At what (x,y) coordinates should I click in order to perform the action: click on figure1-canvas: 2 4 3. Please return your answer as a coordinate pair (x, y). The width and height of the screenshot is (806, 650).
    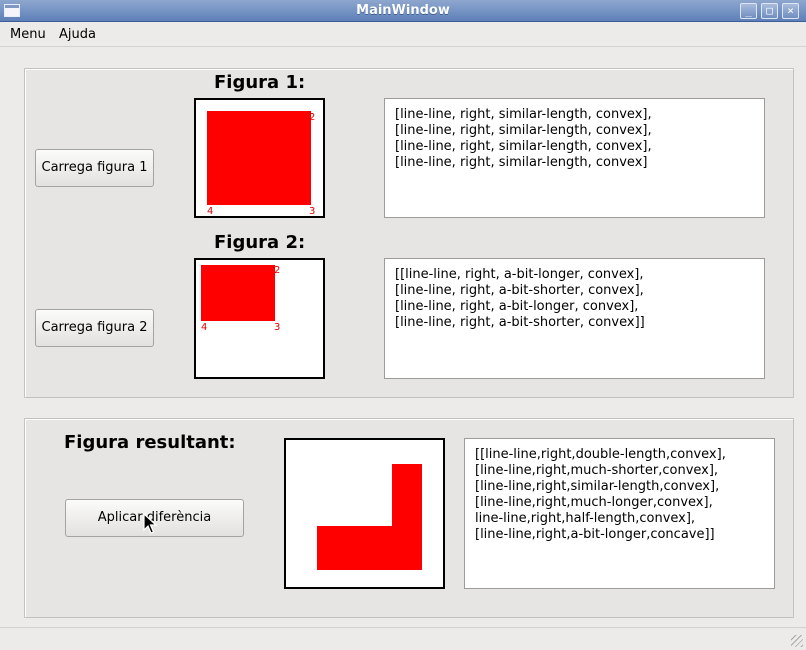
    Looking at the image, I should click on (259, 158).